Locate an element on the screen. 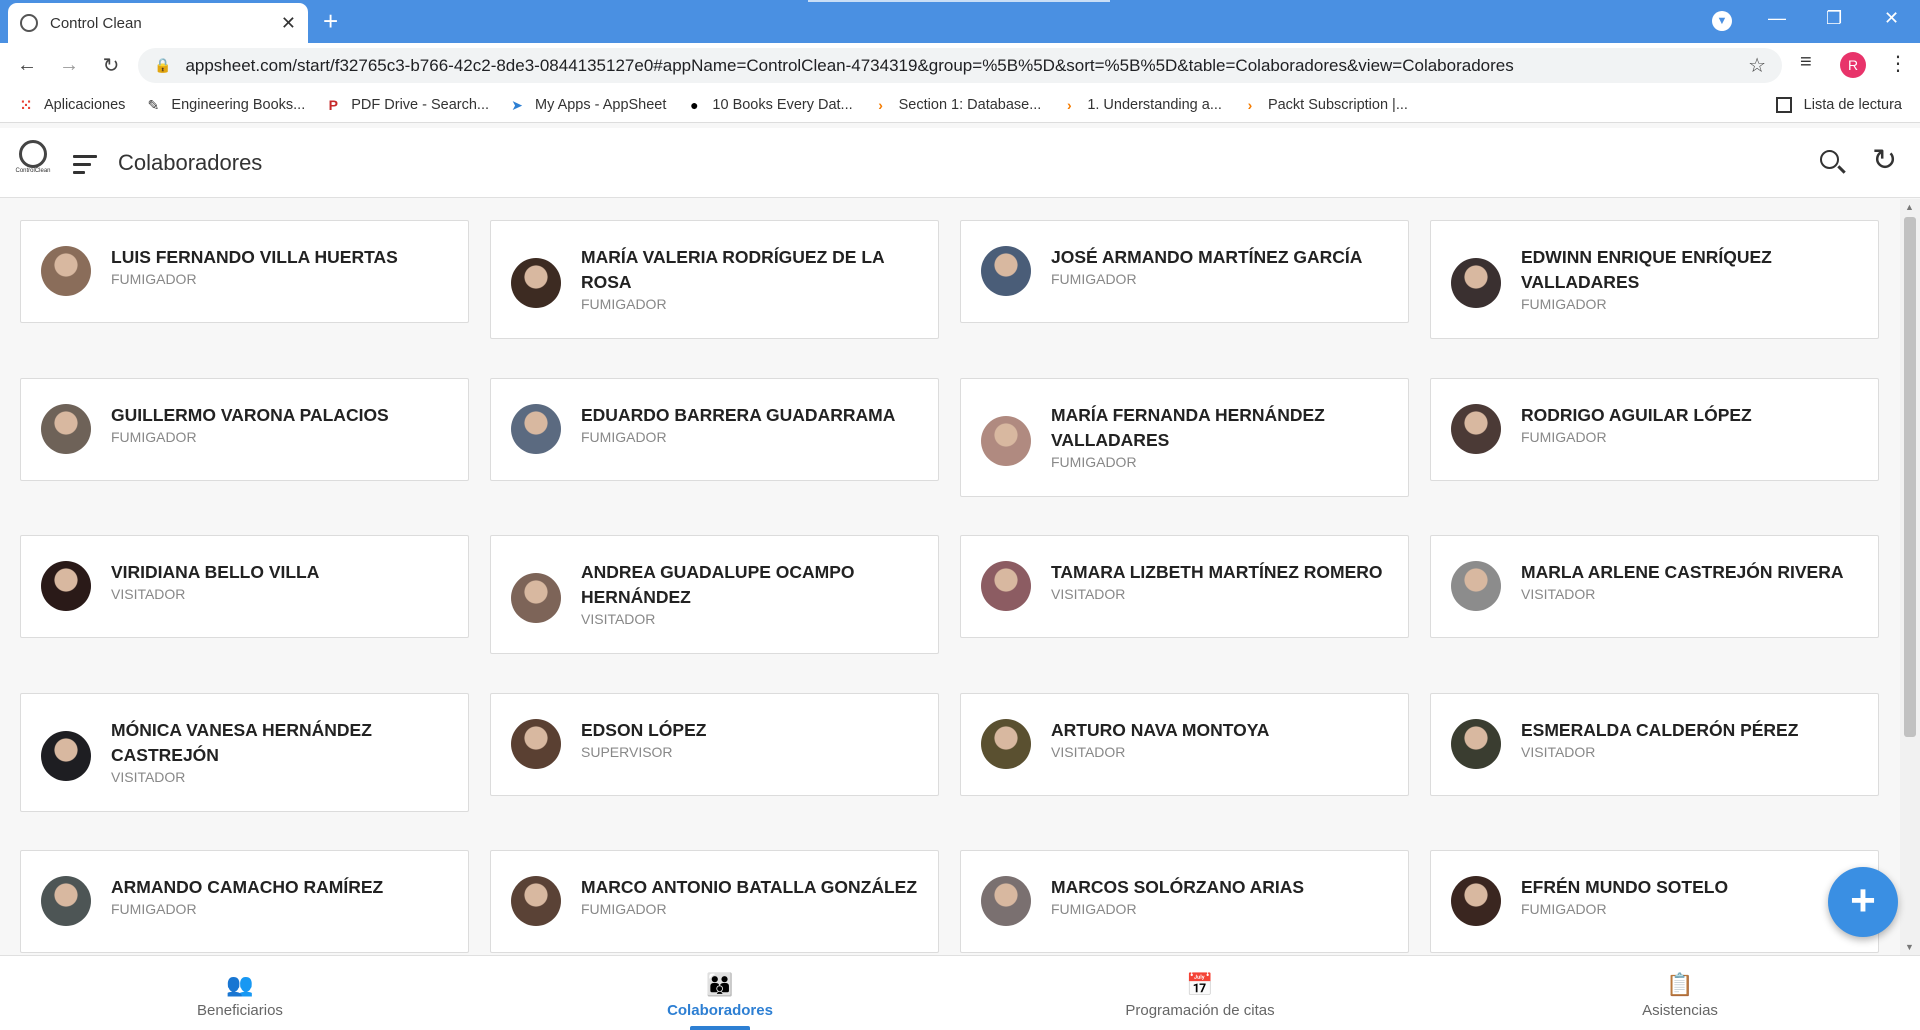  close-tab-icon: ✕ is located at coordinates (288, 23).